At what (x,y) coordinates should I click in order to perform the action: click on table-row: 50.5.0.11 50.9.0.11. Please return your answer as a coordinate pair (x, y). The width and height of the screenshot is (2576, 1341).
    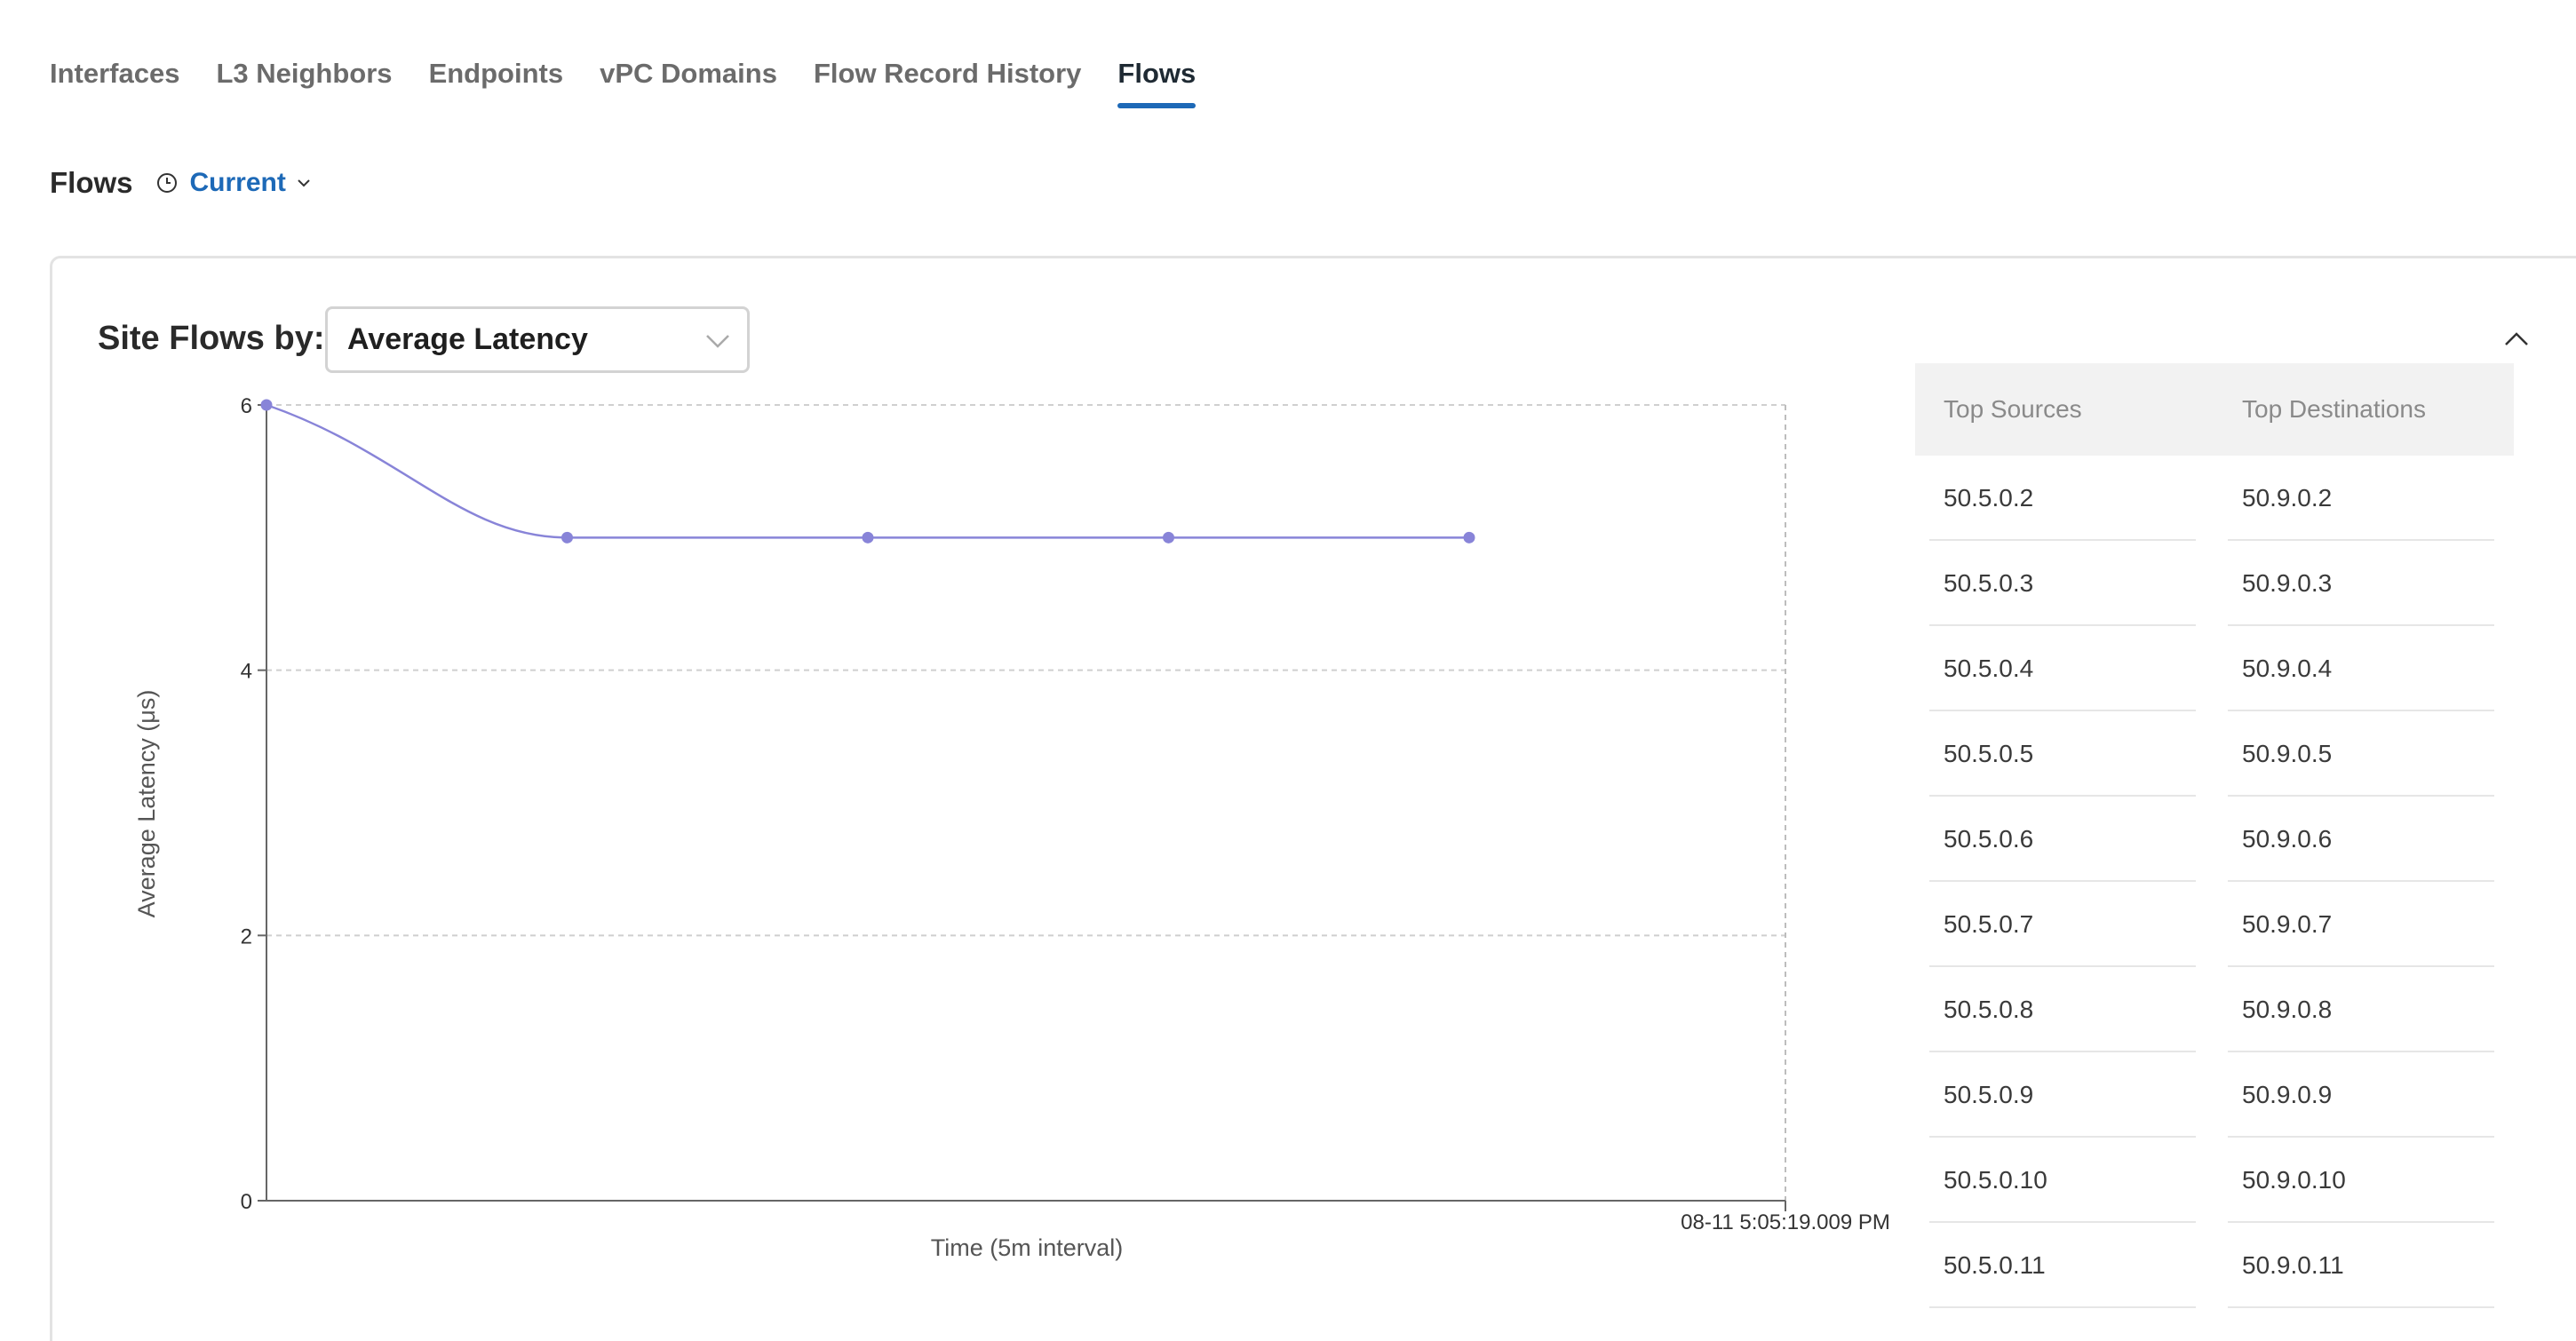
    Looking at the image, I should click on (2214, 1265).